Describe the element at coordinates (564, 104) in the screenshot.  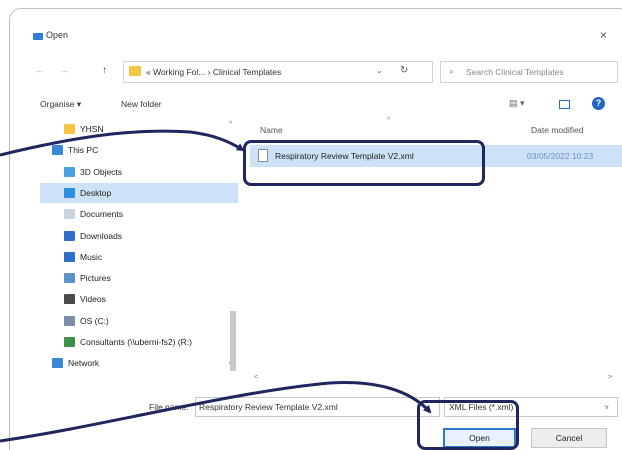
I see `preview-pane-icon` at that location.